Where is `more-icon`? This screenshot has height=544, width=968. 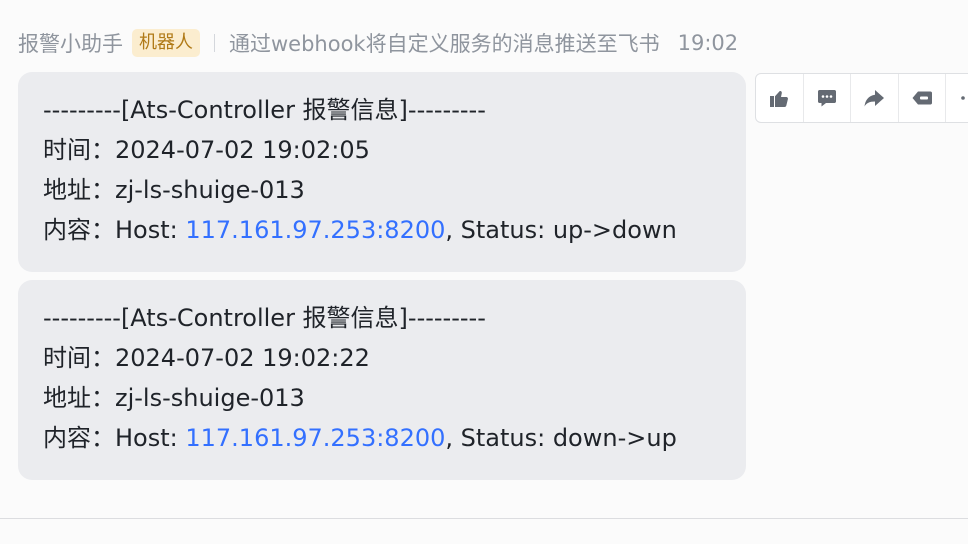
more-icon is located at coordinates (964, 98).